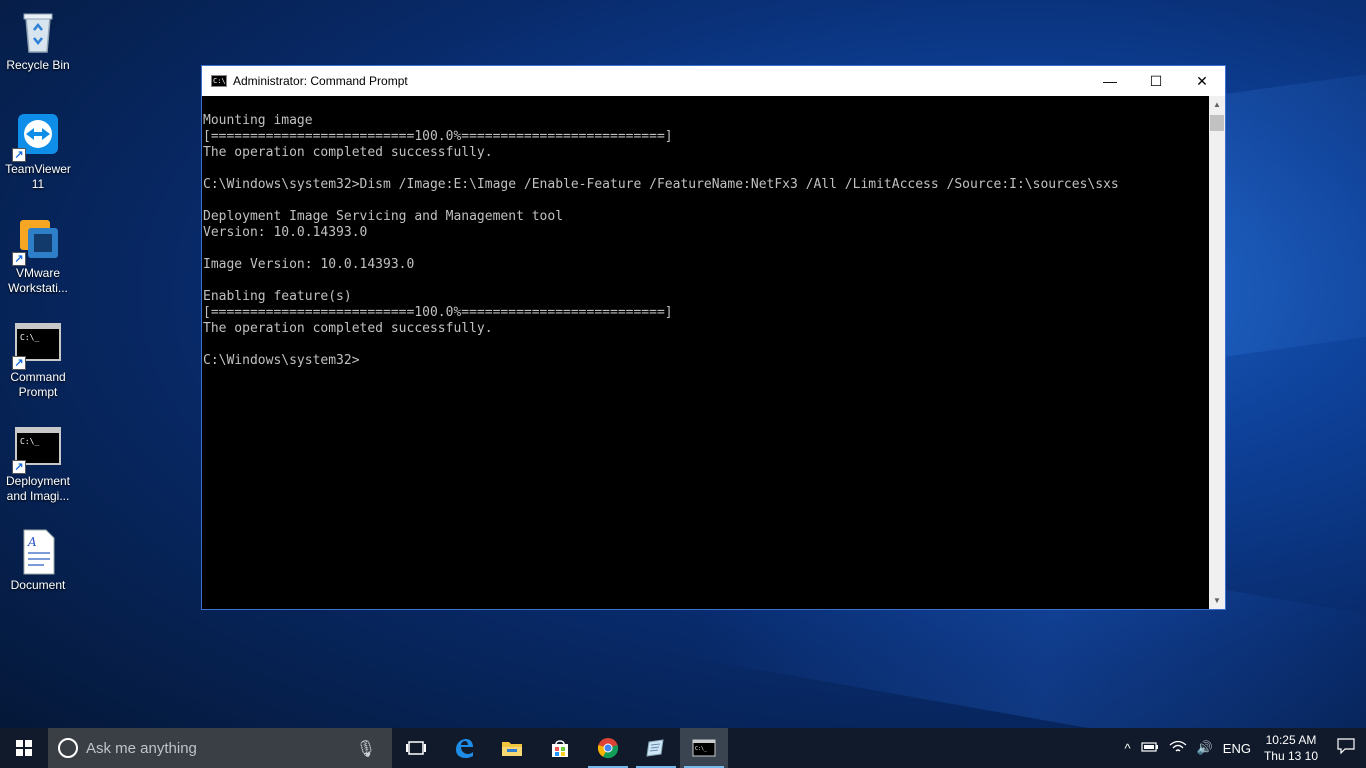 This screenshot has height=768, width=1366. I want to click on scroll-thumb, so click(1217, 123).